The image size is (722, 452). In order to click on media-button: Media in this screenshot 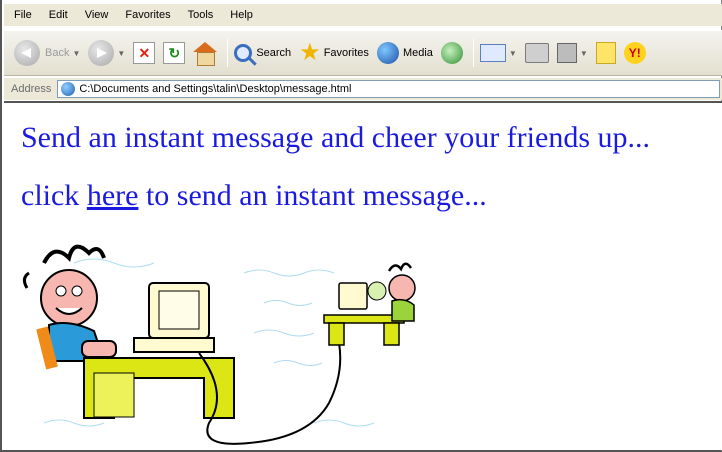, I will do `click(404, 53)`.